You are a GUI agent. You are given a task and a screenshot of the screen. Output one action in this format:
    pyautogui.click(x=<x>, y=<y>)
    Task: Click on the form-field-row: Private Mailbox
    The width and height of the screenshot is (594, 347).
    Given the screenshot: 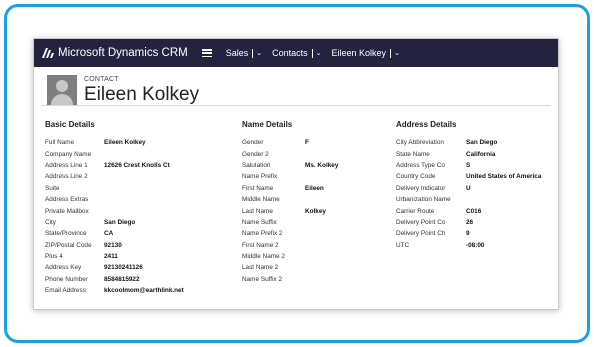 What is the action you would take?
    pyautogui.click(x=140, y=210)
    